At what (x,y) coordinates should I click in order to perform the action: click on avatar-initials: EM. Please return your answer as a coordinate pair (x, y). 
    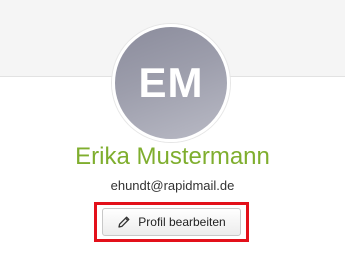
    Looking at the image, I should click on (171, 82).